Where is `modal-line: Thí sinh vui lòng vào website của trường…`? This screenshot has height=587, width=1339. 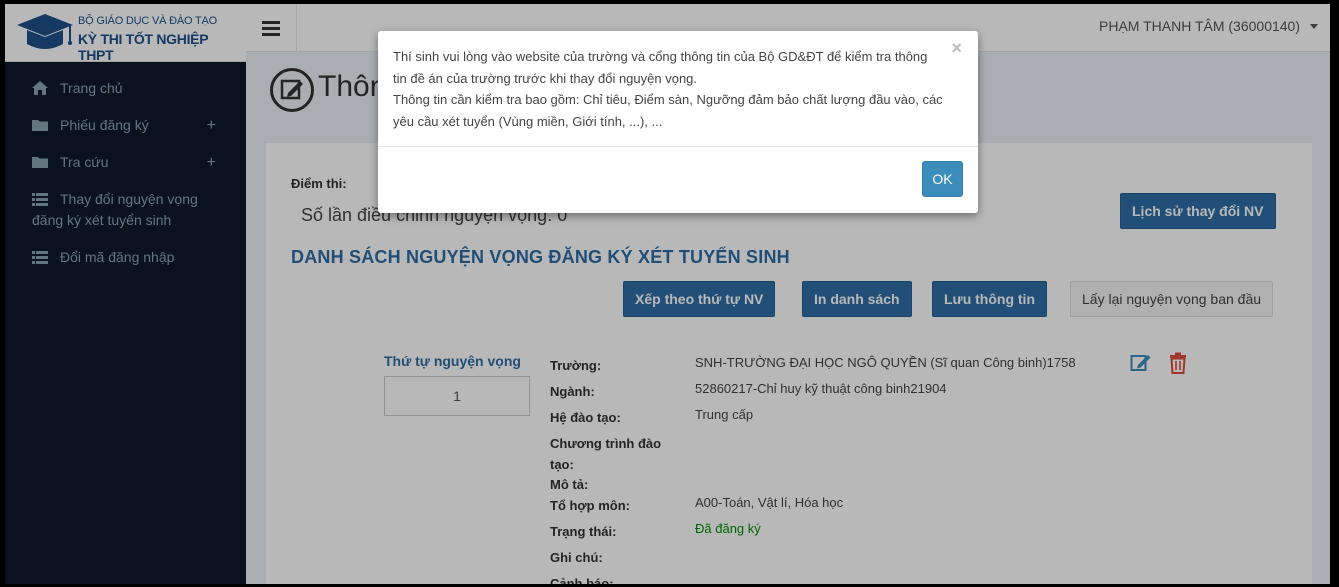
modal-line: Thí sinh vui lòng vào website của trường… is located at coordinates (660, 56).